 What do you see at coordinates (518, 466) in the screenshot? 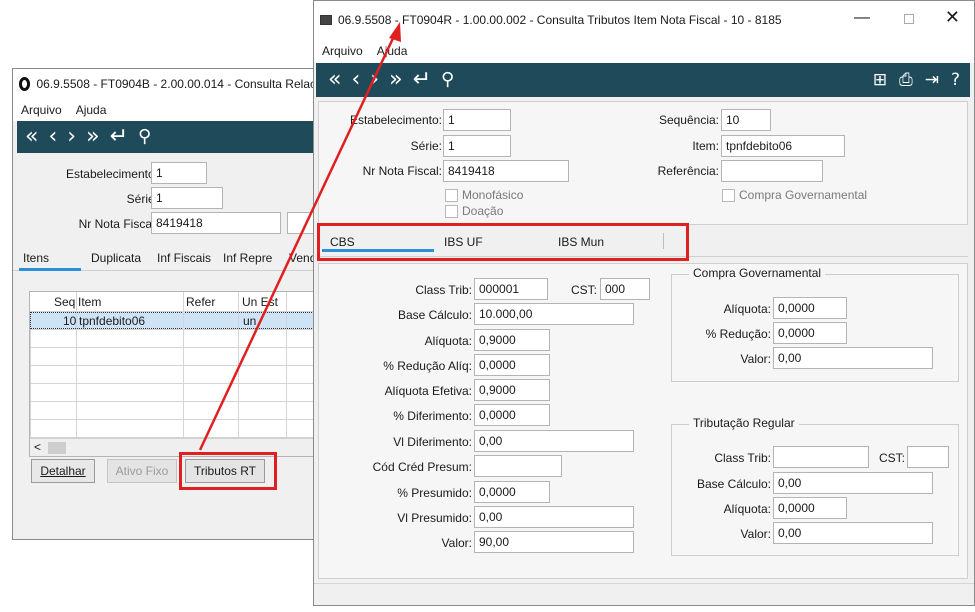
I see `cod-cred-presum-field` at bounding box center [518, 466].